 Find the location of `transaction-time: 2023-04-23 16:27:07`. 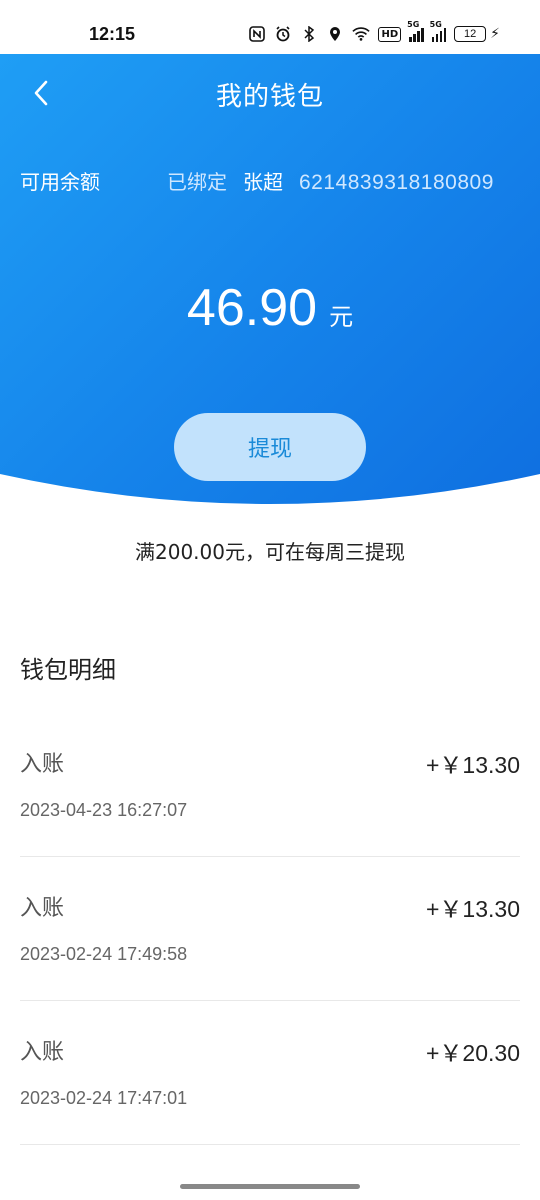

transaction-time: 2023-04-23 16:27:07 is located at coordinates (104, 810).